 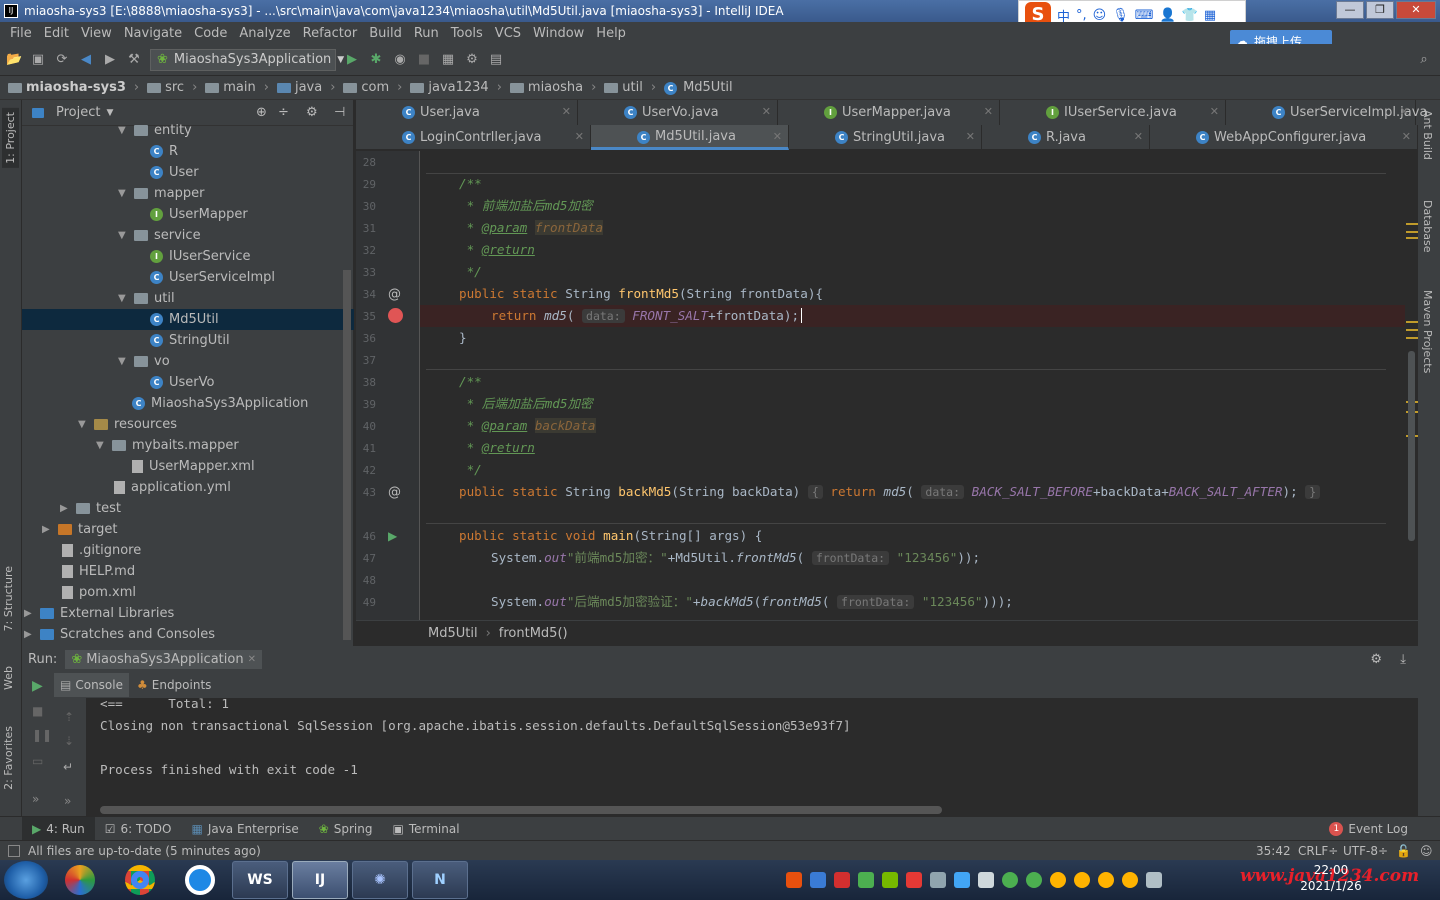 I want to click on menu-view: View, so click(x=96, y=33).